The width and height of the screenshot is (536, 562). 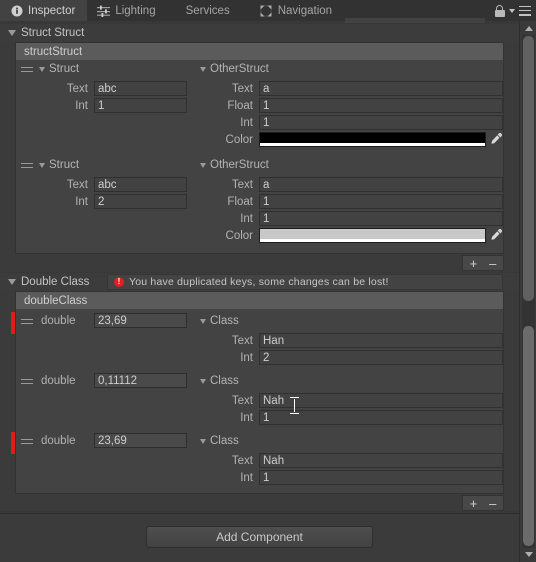 What do you see at coordinates (483, 503) in the screenshot?
I see `list-add-remove-bar-doubleclass: + –` at bounding box center [483, 503].